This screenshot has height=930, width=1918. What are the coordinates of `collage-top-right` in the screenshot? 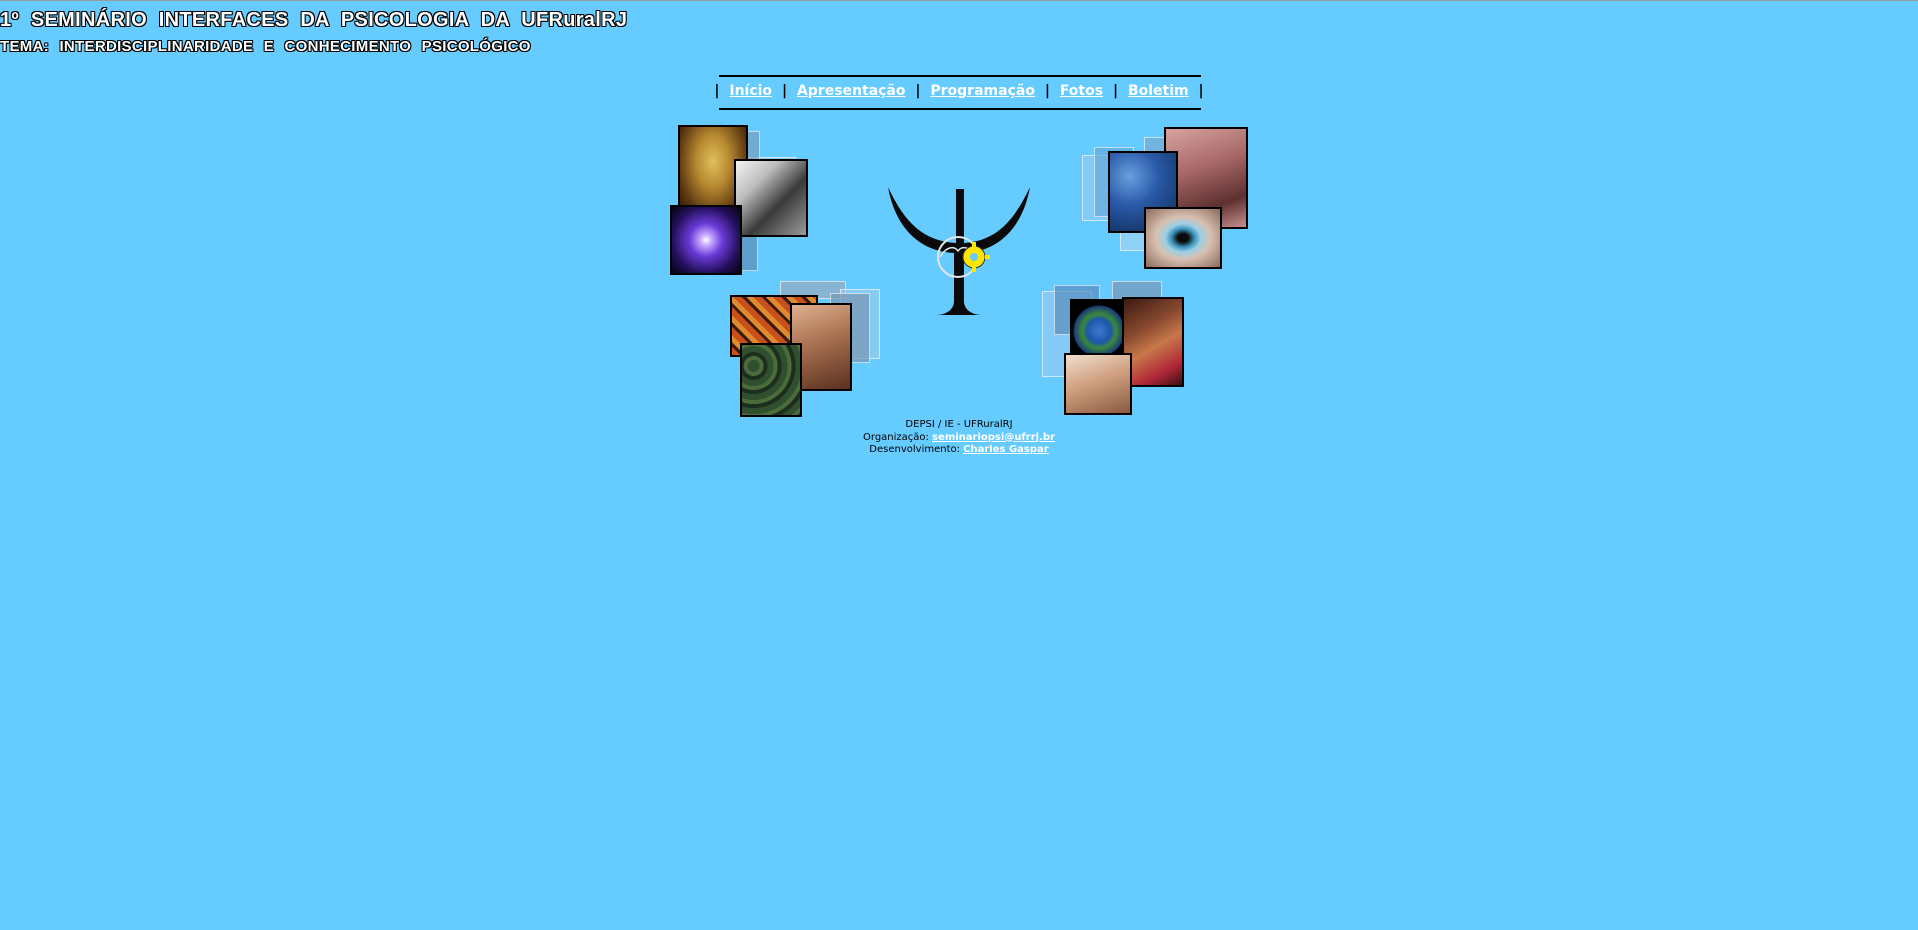 It's located at (1165, 199).